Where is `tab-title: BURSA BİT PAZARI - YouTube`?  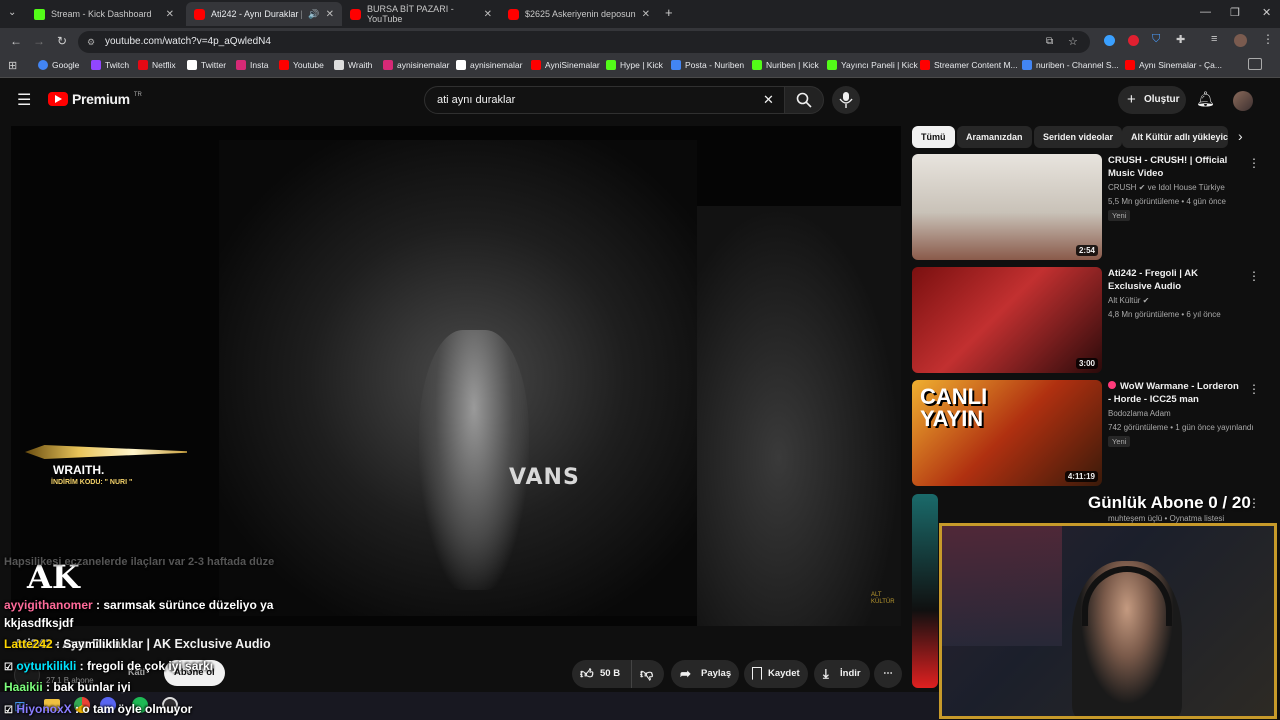 tab-title: BURSA BİT PAZARI - YouTube is located at coordinates (410, 14).